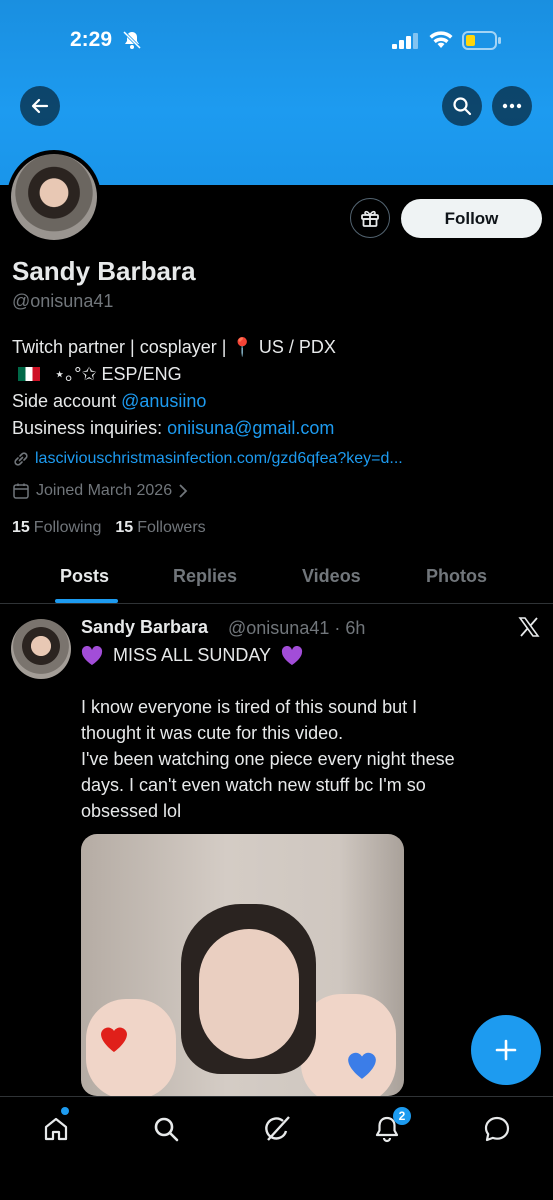 This screenshot has height=1200, width=553. What do you see at coordinates (402, 1116) in the screenshot?
I see `notifications-badge: 2` at bounding box center [402, 1116].